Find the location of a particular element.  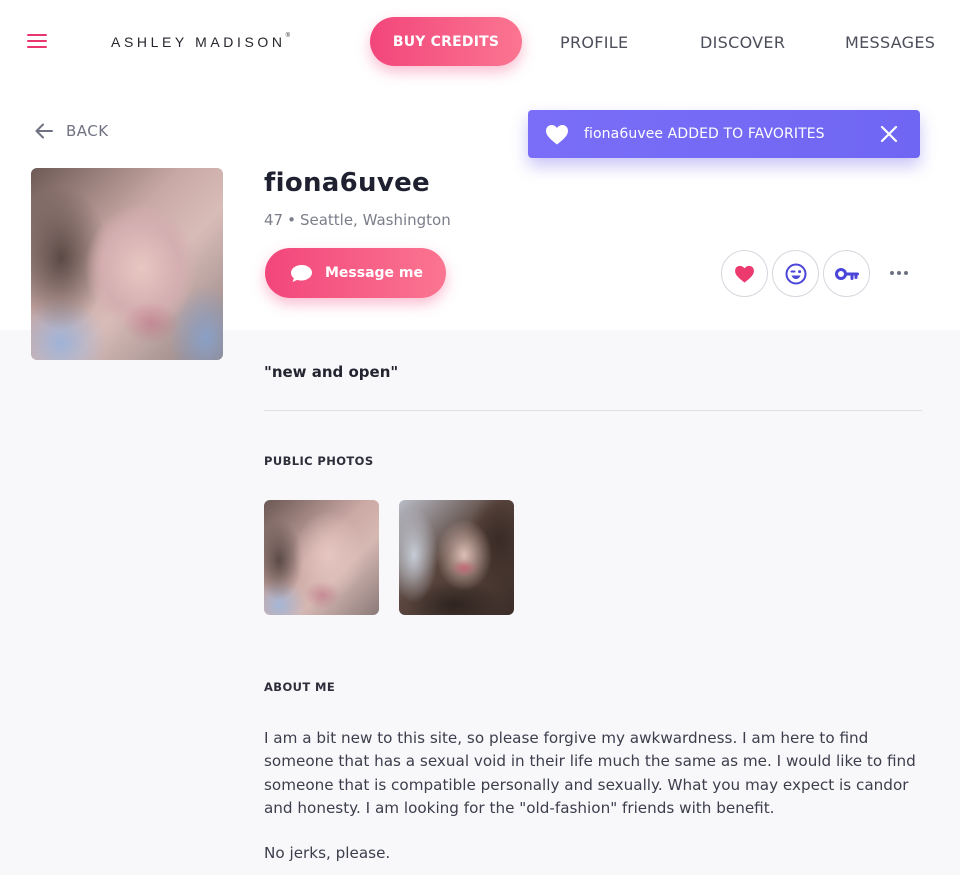

nav-profile: PROFILE is located at coordinates (594, 42).